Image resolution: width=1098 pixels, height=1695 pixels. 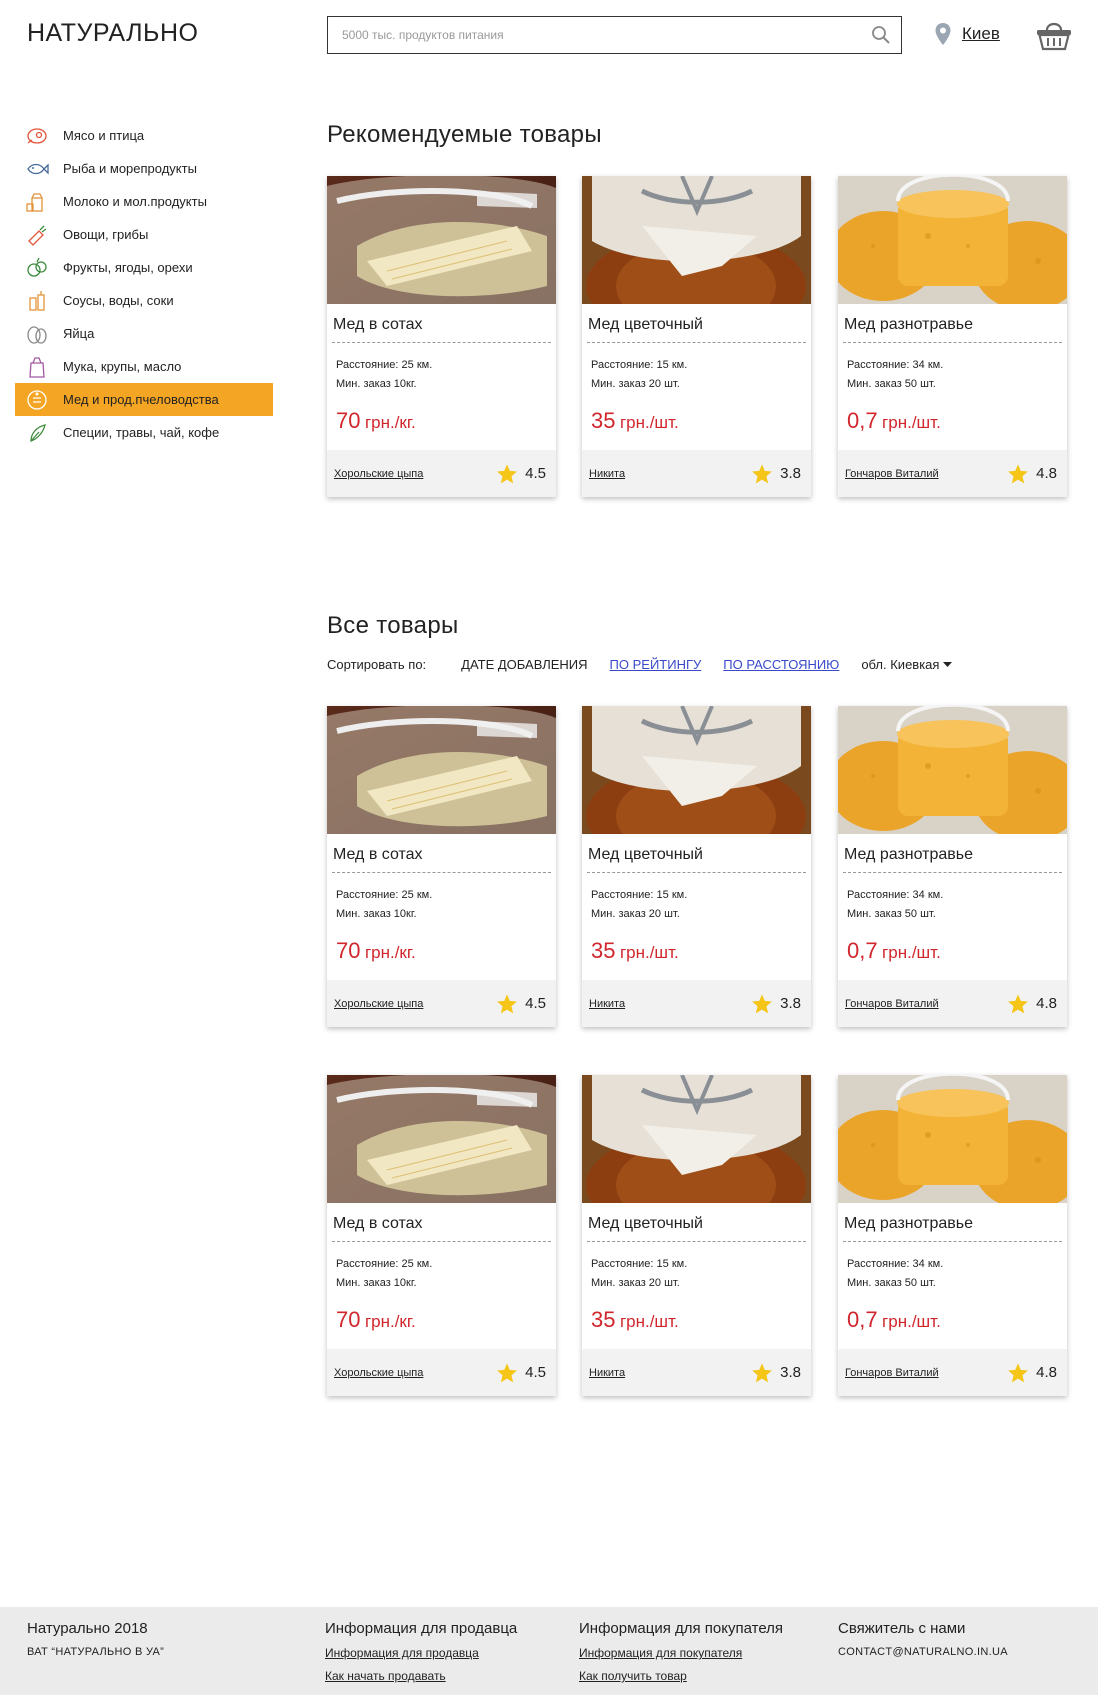 I want to click on region-dropdown: обл. Киевкая, so click(x=907, y=664).